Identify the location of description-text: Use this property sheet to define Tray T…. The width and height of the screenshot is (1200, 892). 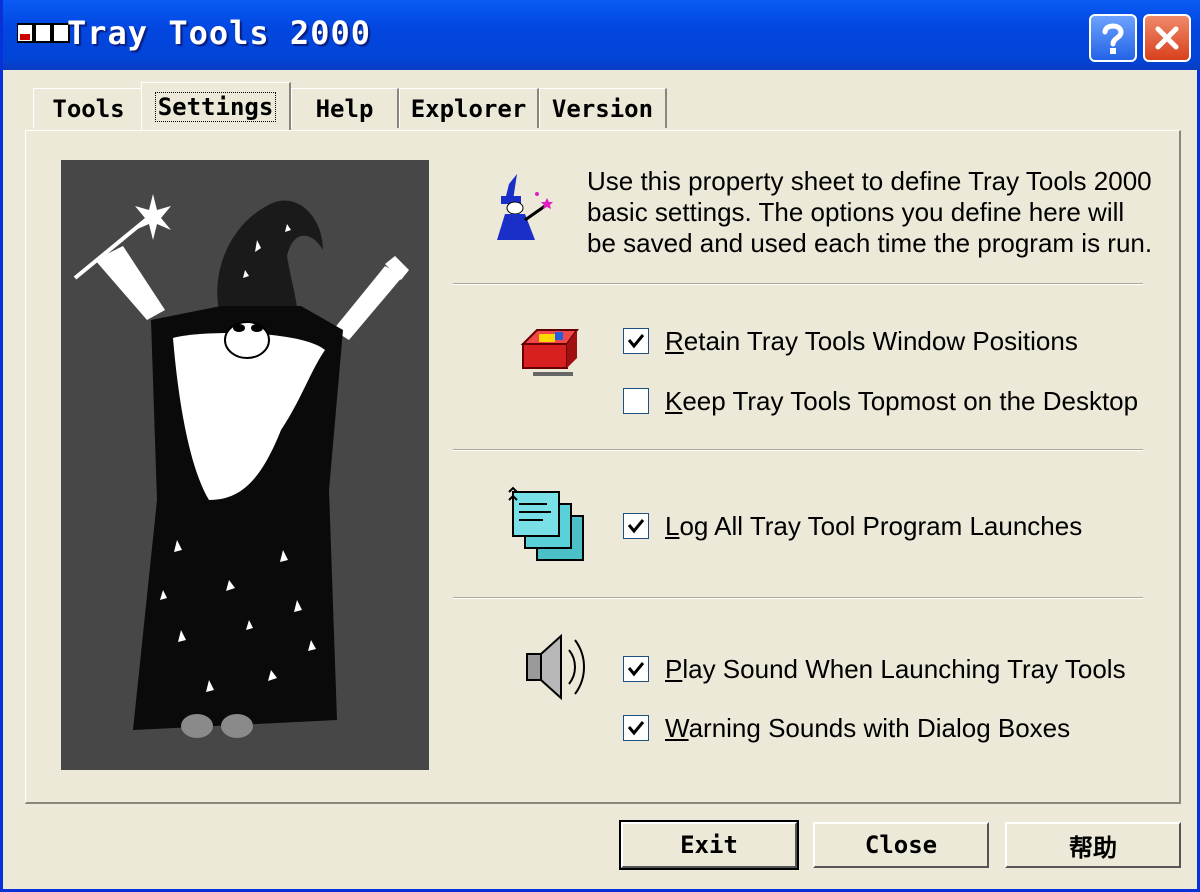
(870, 212).